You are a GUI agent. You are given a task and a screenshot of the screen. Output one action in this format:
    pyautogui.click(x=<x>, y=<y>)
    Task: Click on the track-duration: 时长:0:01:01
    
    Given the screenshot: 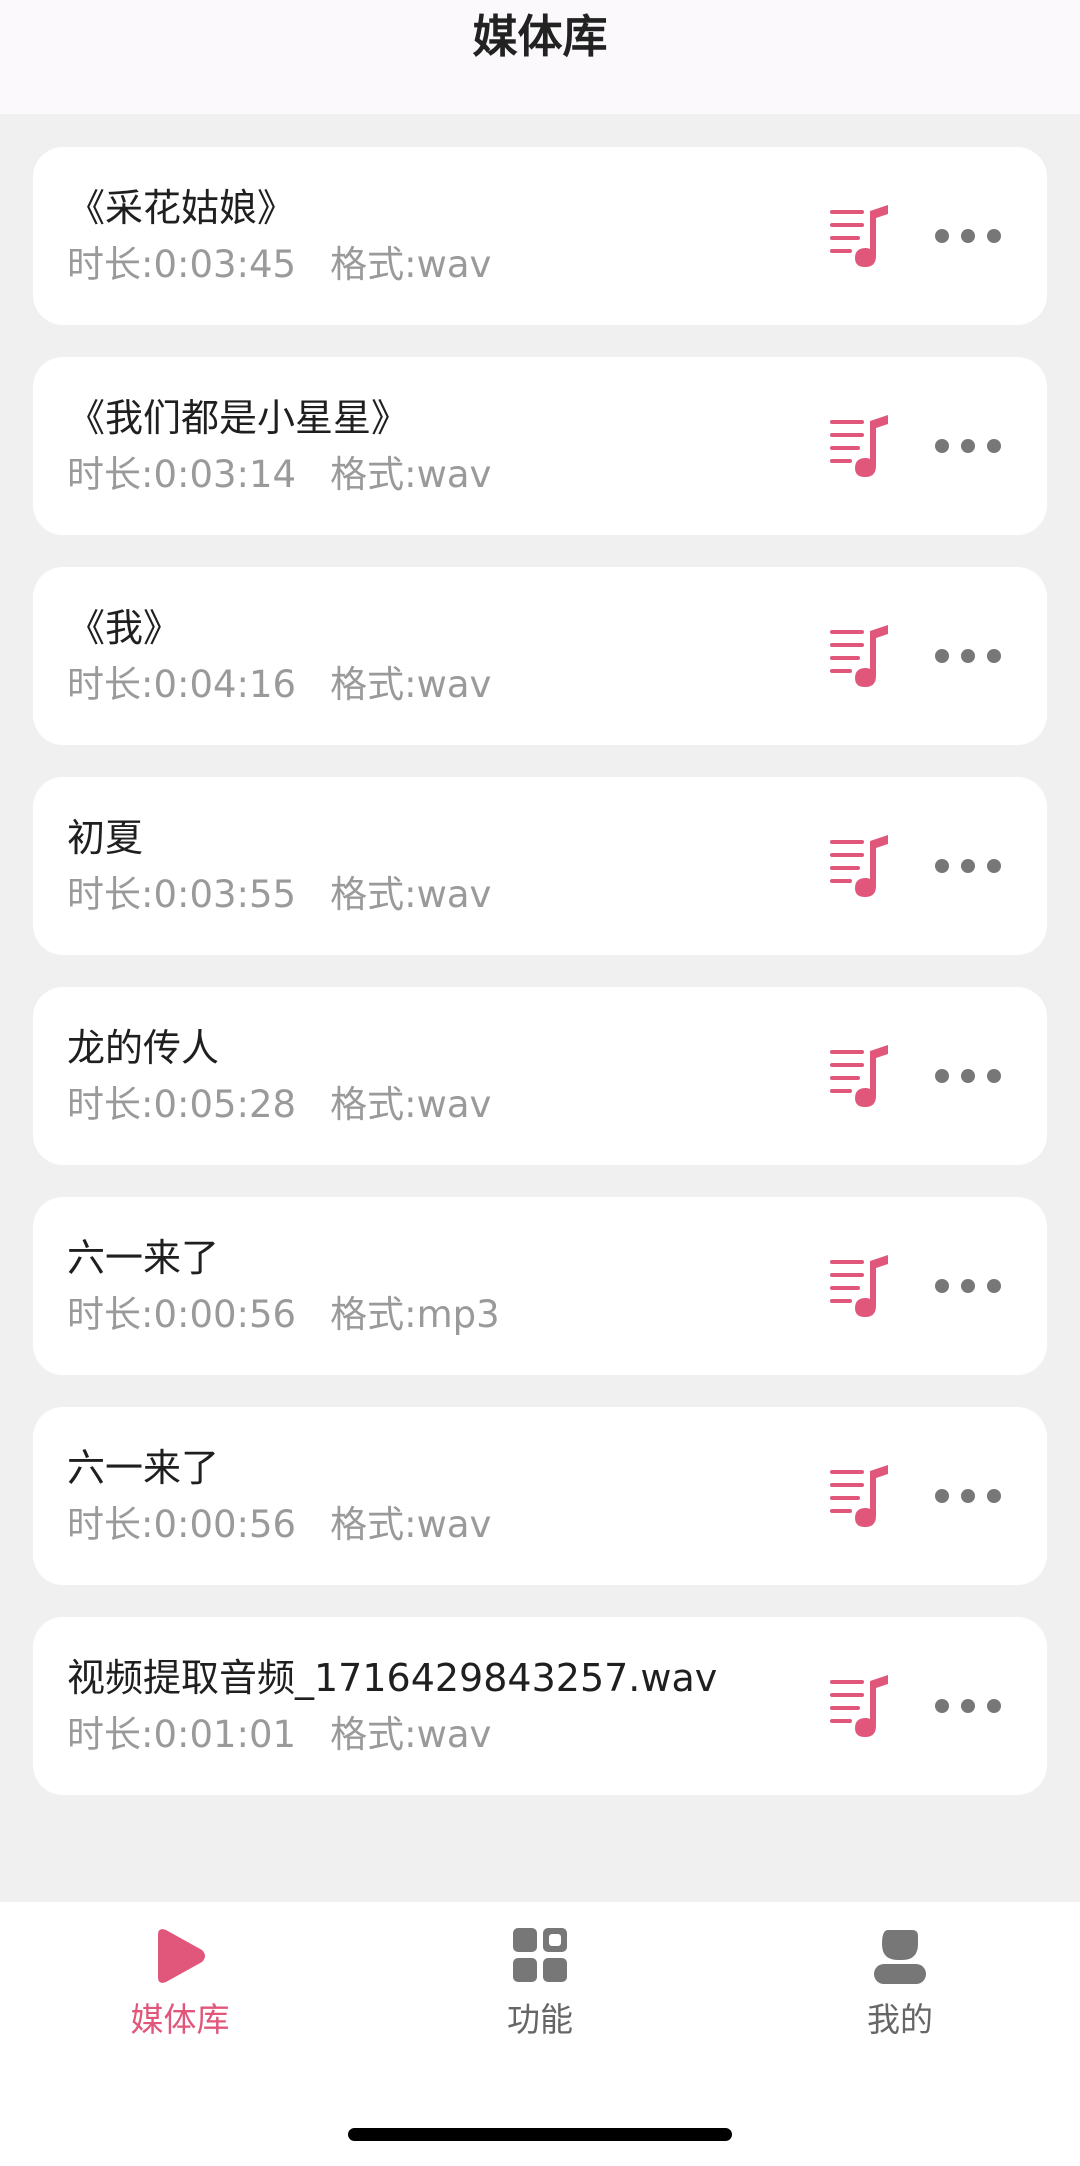 What is the action you would take?
    pyautogui.click(x=182, y=1734)
    